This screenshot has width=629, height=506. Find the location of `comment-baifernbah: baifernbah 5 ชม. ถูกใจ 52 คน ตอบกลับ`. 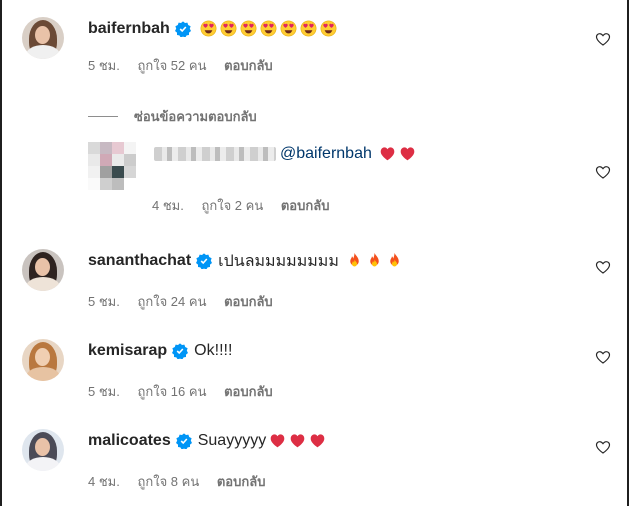

comment-baifernbah: baifernbah 5 ชม. ถูกใจ 52 คน ตอบกลับ is located at coordinates (316, 52).